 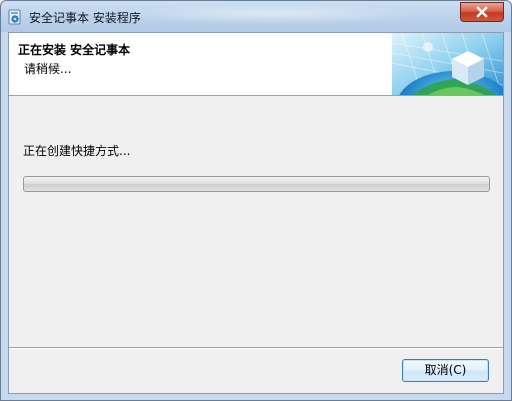 I want to click on title-bar: 安全记事本 安装程序, so click(x=256, y=16).